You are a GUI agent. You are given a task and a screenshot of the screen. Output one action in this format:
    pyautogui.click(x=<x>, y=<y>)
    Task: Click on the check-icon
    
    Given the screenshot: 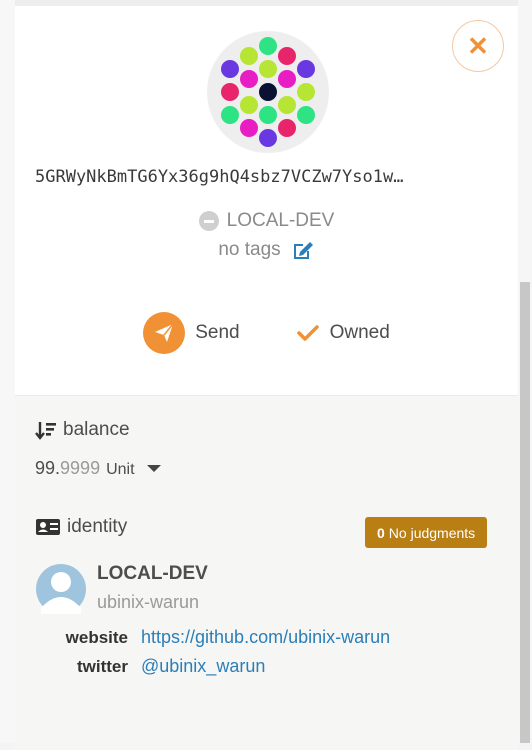 What is the action you would take?
    pyautogui.click(x=307, y=333)
    